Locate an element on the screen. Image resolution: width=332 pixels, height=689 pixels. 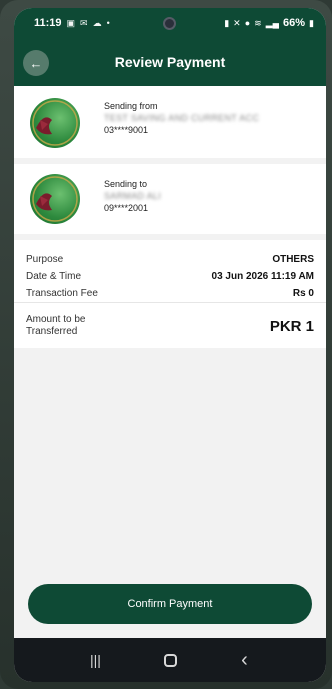
back-arrow-icon: ← is located at coordinates (36, 63).